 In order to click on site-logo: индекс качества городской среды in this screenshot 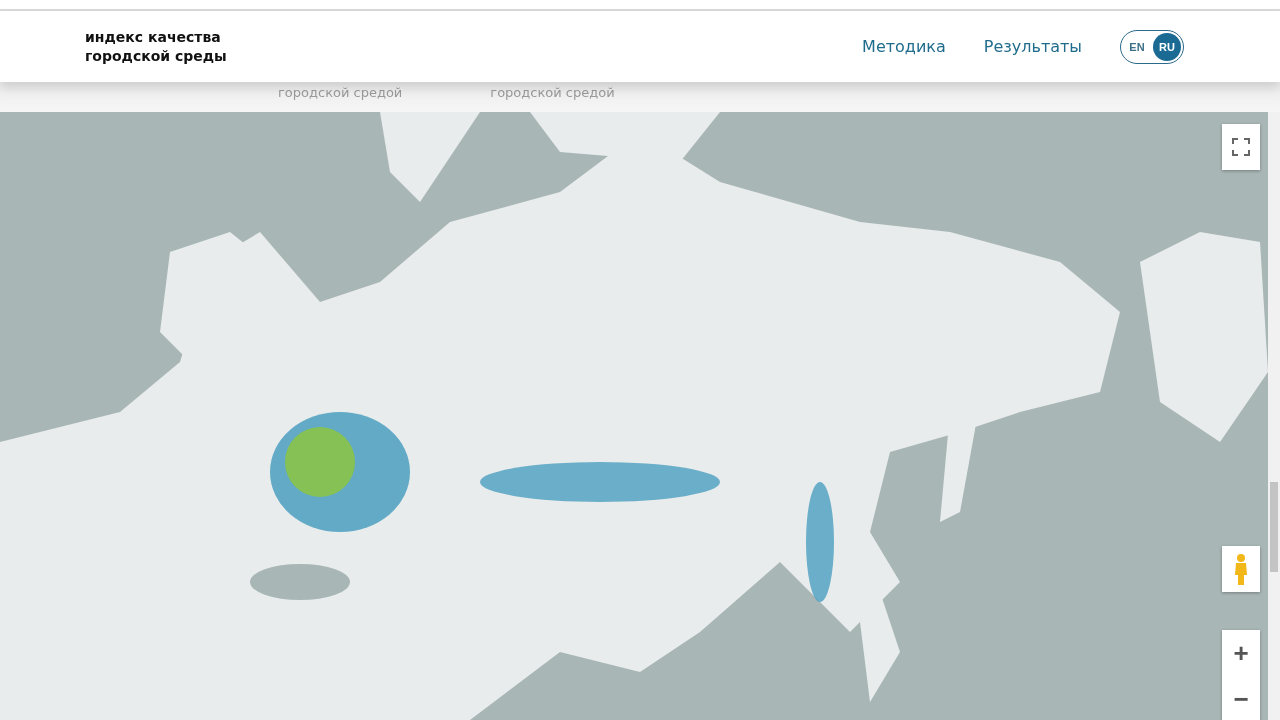, I will do `click(156, 46)`.